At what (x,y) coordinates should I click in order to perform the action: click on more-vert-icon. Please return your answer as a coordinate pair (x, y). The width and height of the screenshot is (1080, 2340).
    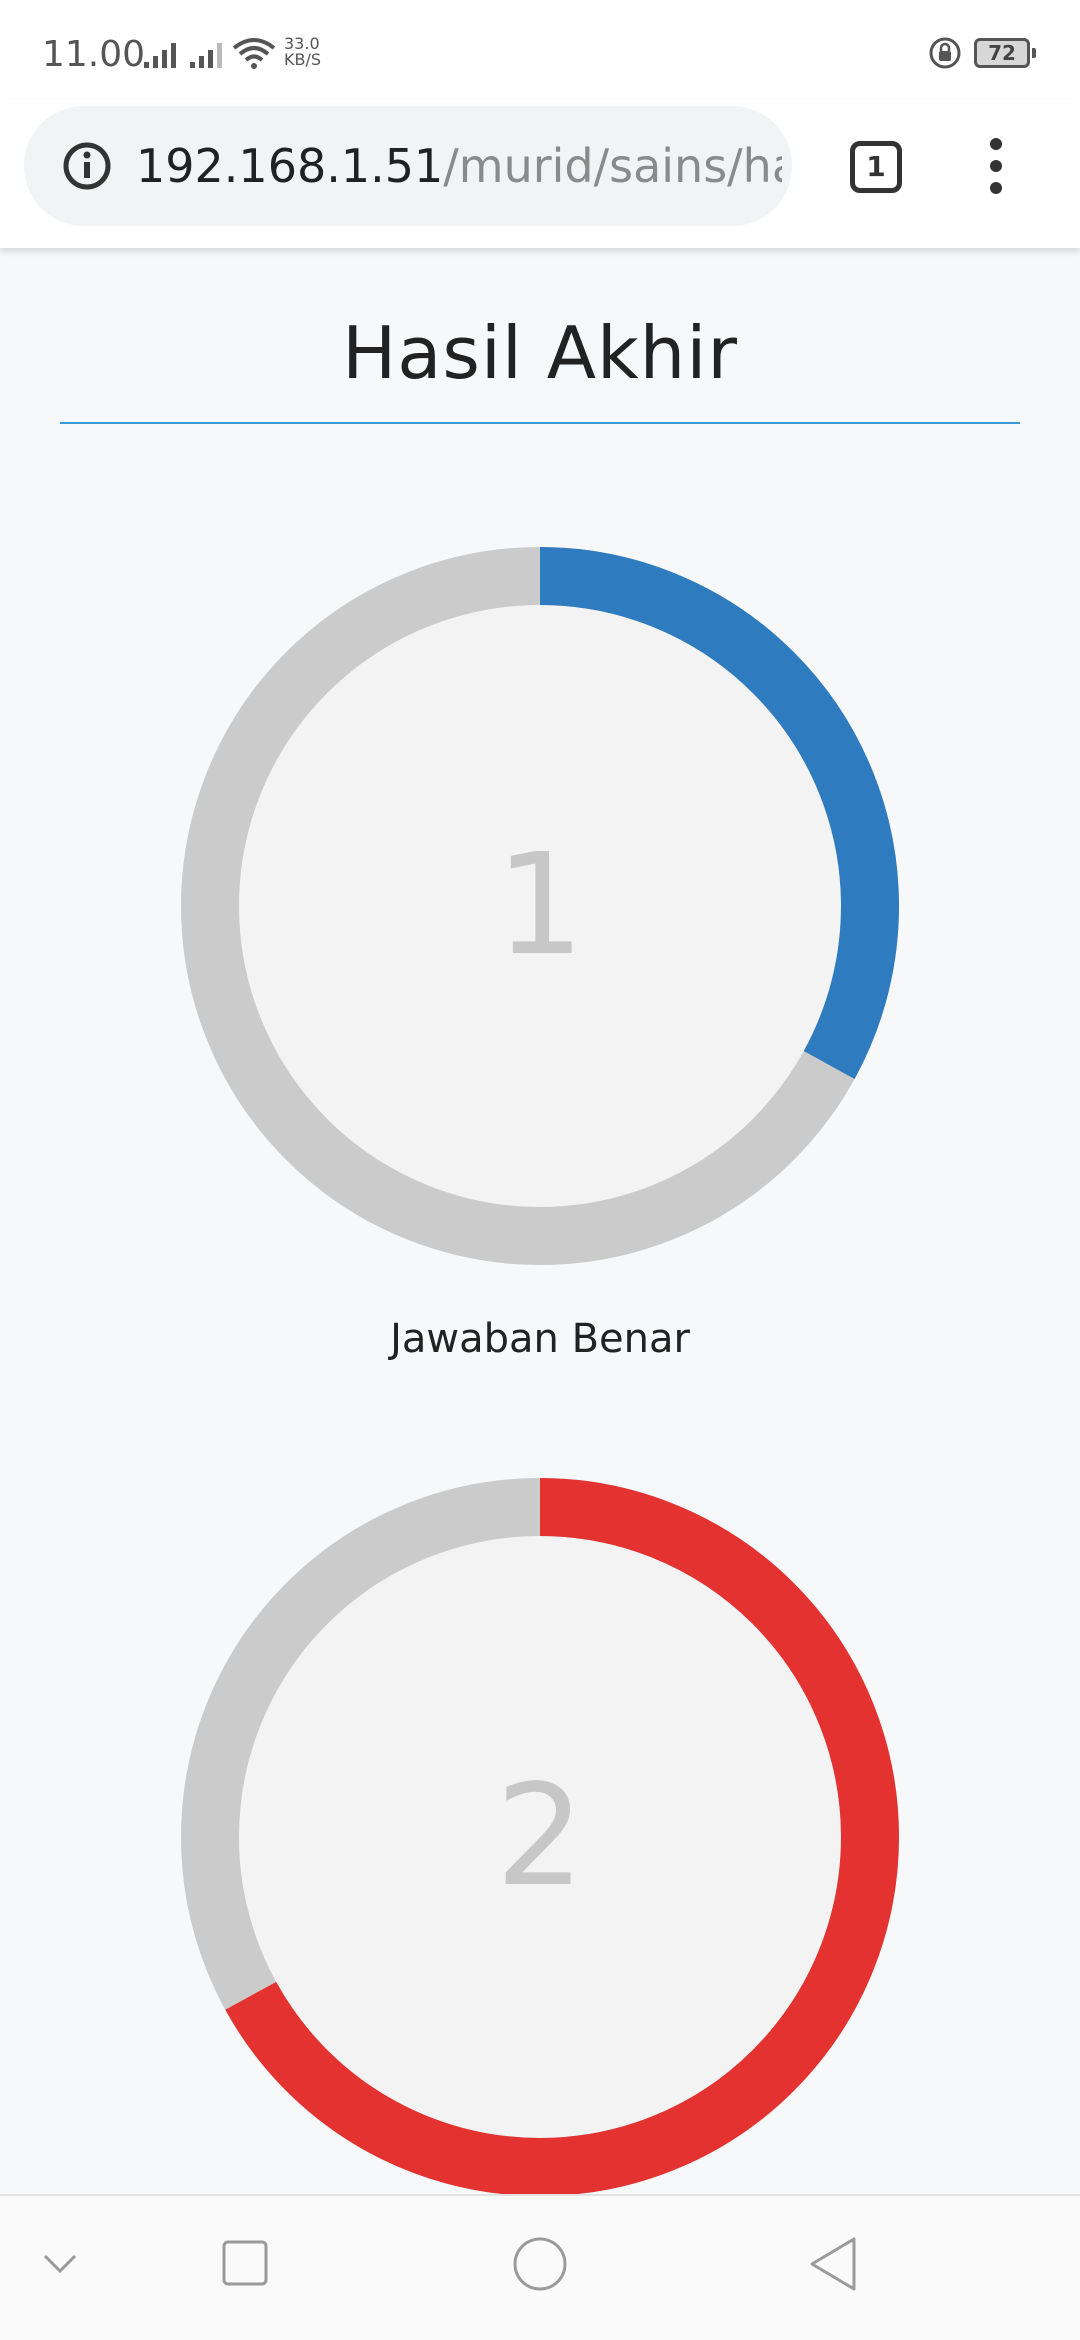
    Looking at the image, I should click on (996, 166).